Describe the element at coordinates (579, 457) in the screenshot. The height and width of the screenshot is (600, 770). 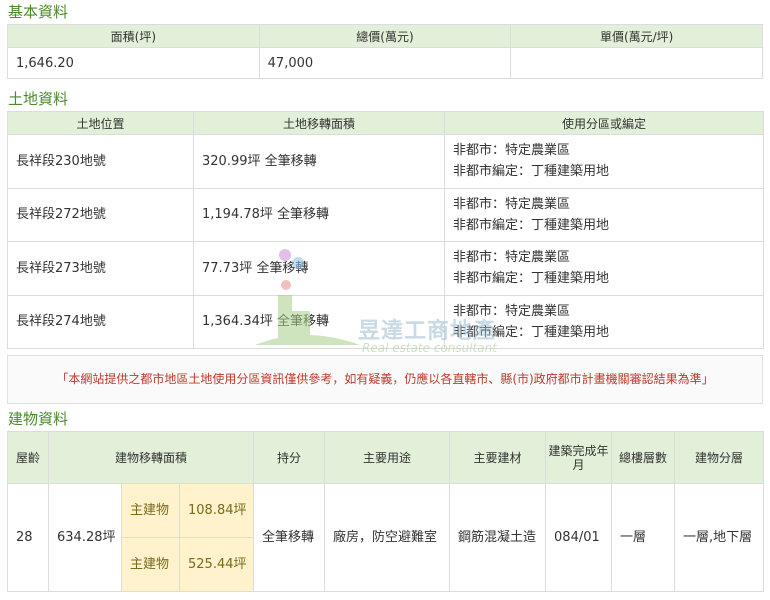
I see `header-completed: 建築完成年月` at that location.